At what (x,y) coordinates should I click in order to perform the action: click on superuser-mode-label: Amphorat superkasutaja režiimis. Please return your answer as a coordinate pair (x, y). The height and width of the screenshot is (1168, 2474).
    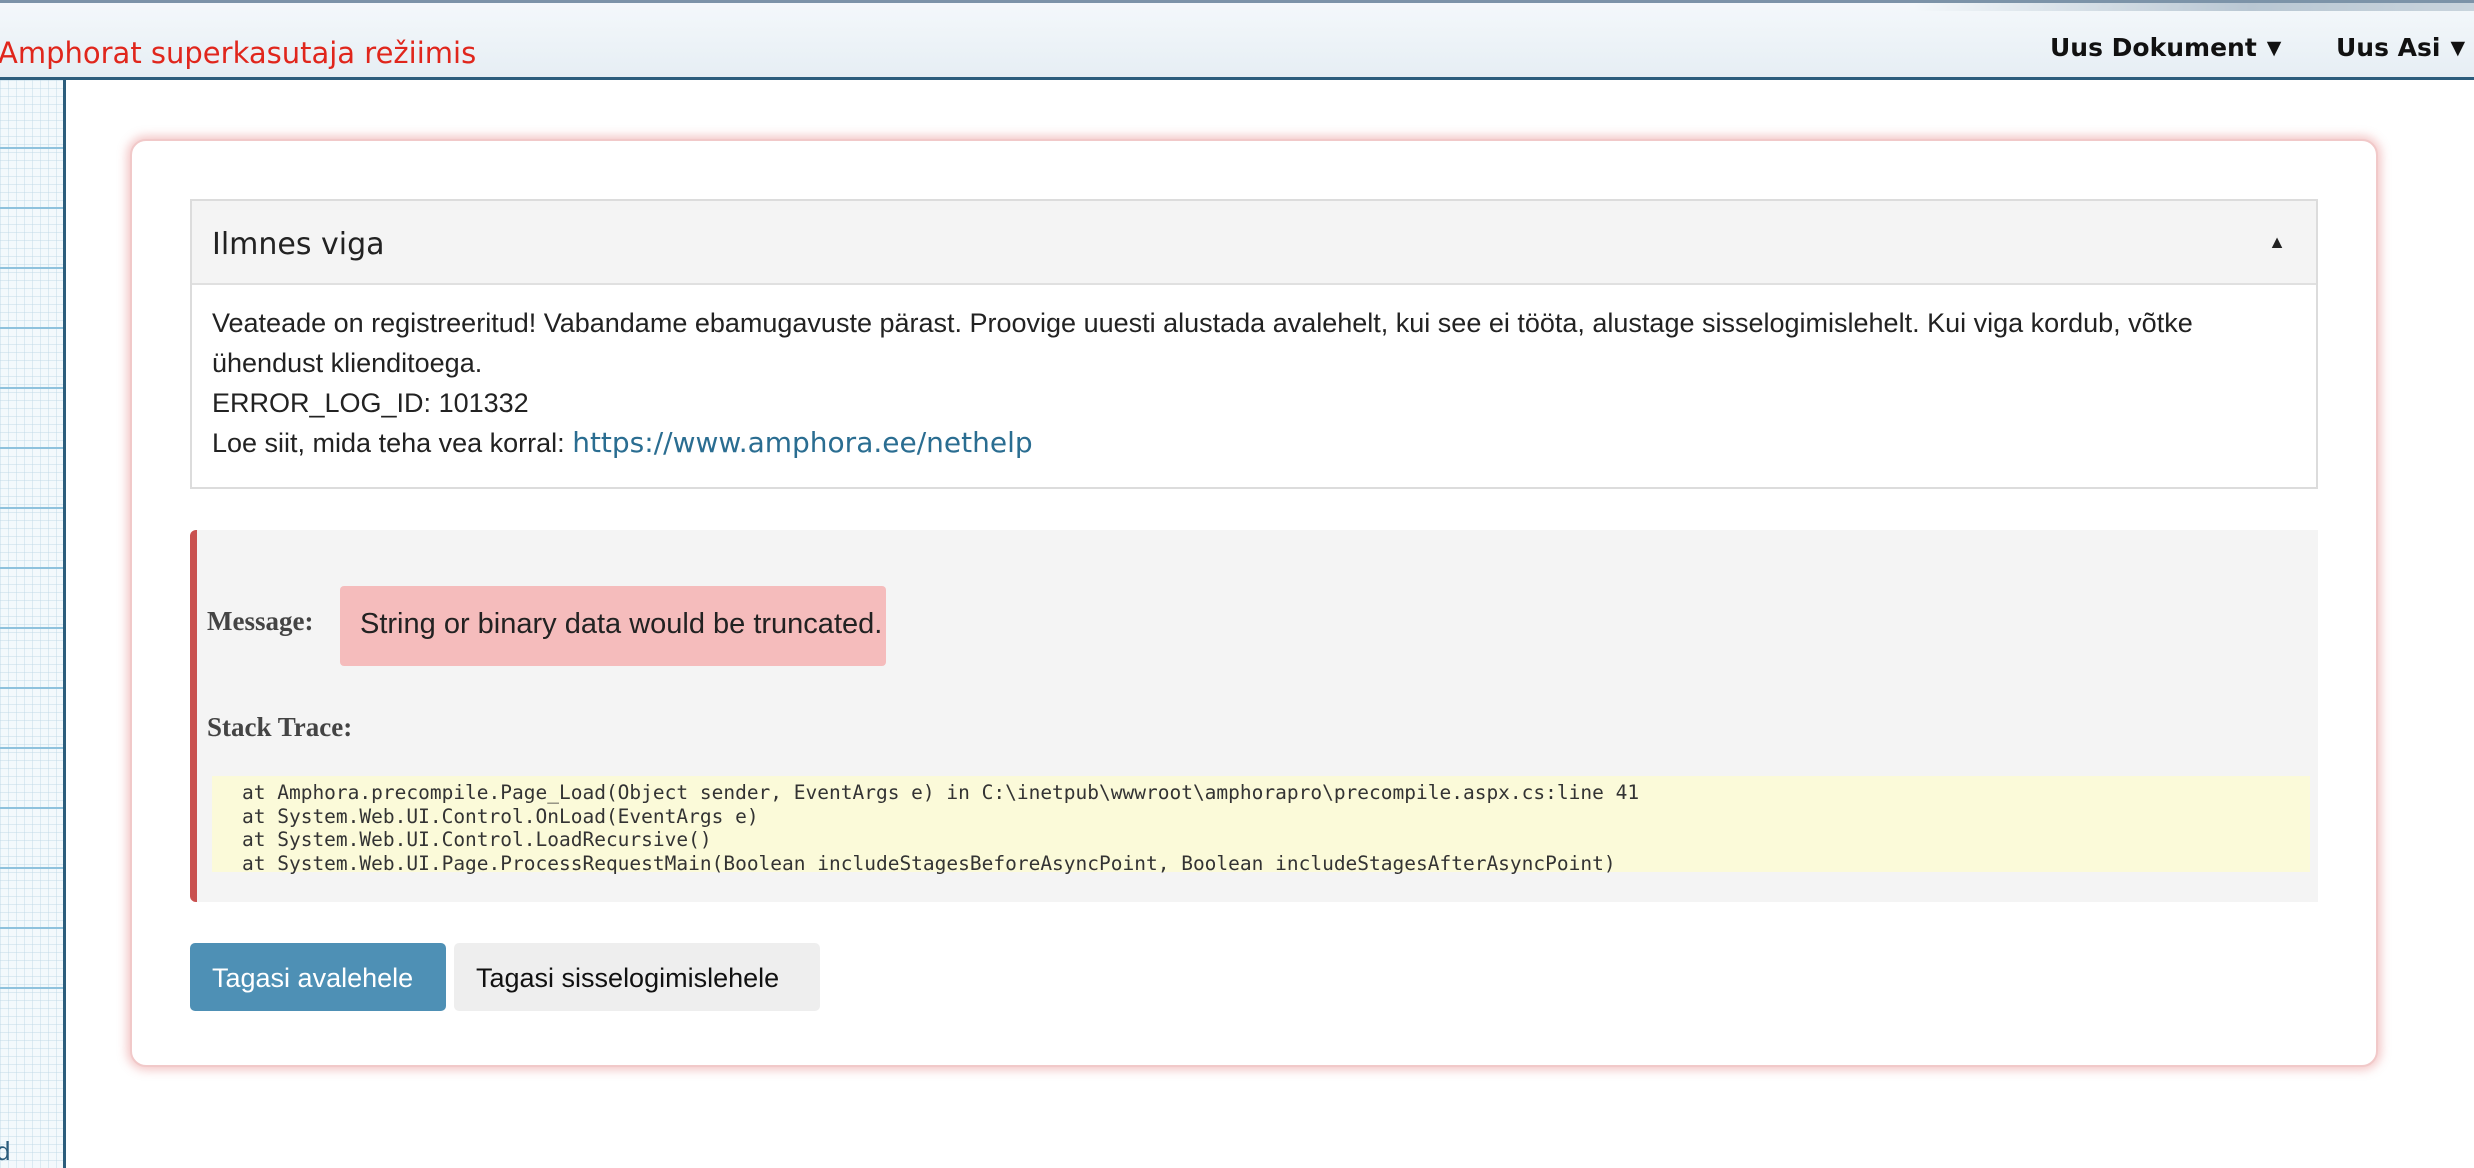
    Looking at the image, I should click on (238, 53).